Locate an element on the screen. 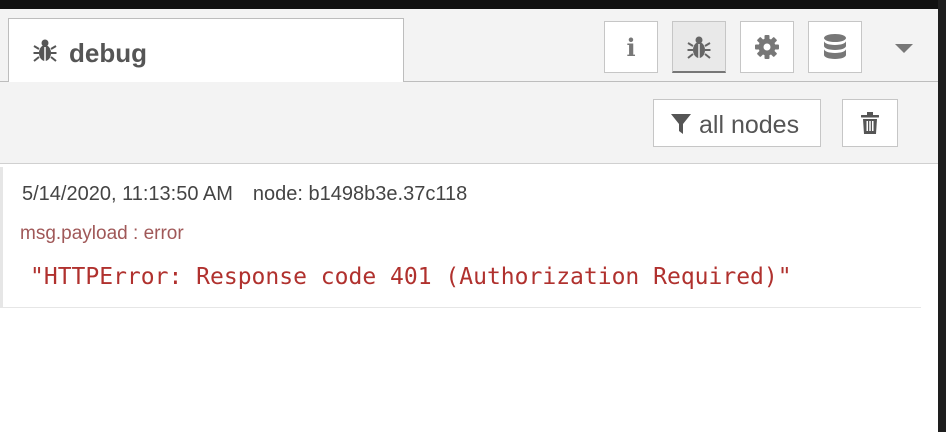  info-icon: i is located at coordinates (631, 47).